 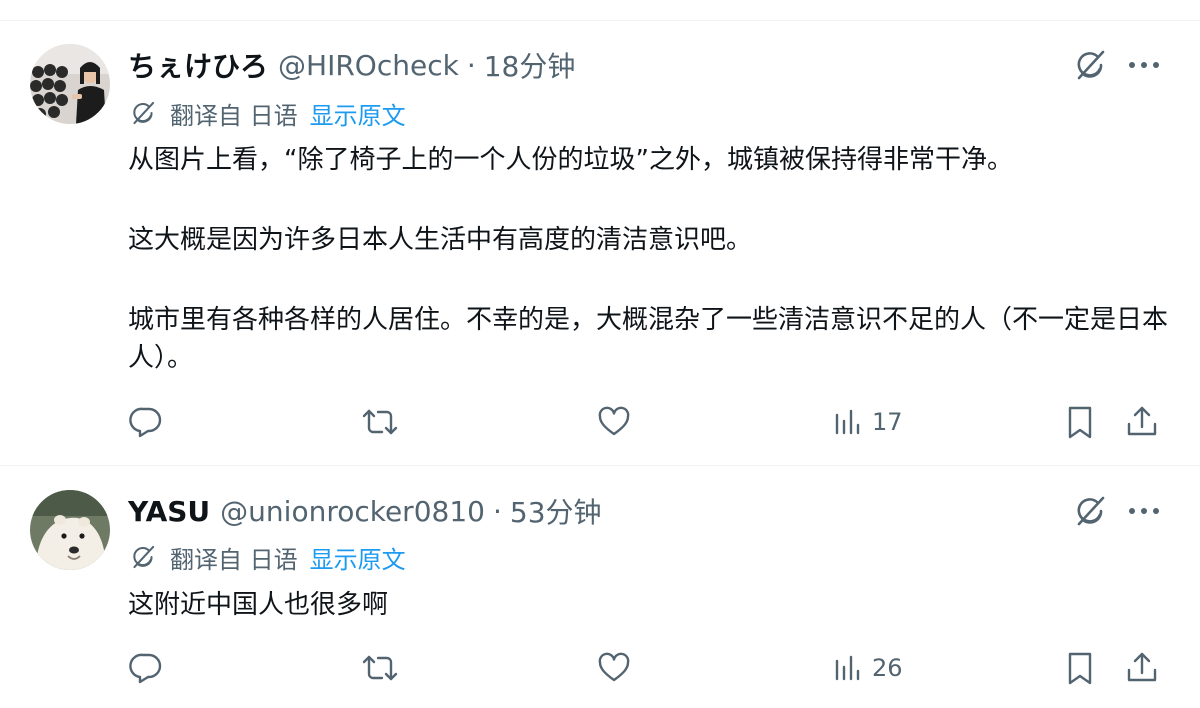 I want to click on tweet-header: YASU @unionrocker0810 · 53分钟, so click(x=365, y=511).